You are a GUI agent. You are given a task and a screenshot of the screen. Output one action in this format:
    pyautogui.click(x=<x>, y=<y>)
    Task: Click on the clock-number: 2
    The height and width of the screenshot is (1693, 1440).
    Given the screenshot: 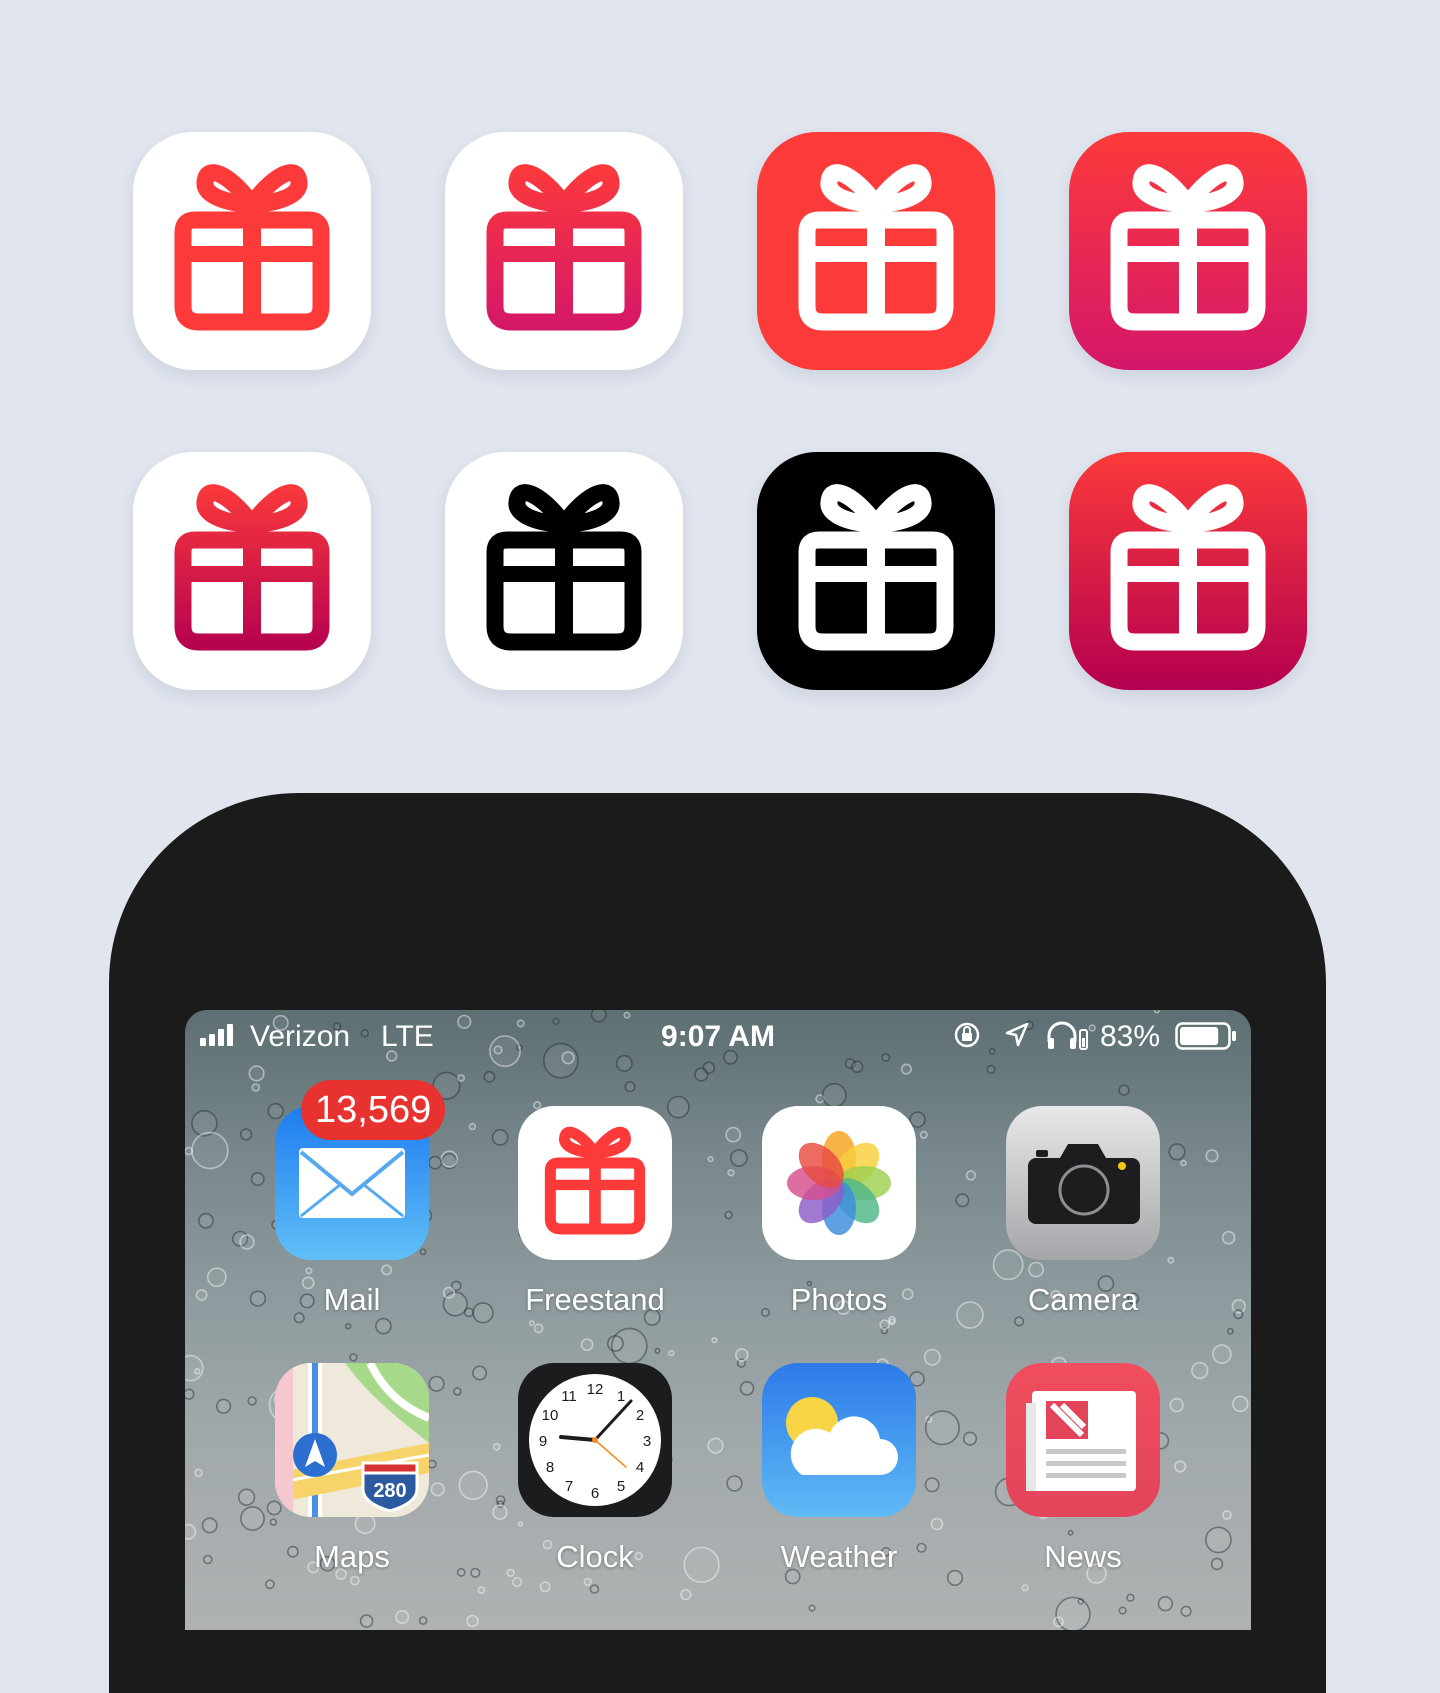 What is the action you would take?
    pyautogui.click(x=640, y=1415)
    